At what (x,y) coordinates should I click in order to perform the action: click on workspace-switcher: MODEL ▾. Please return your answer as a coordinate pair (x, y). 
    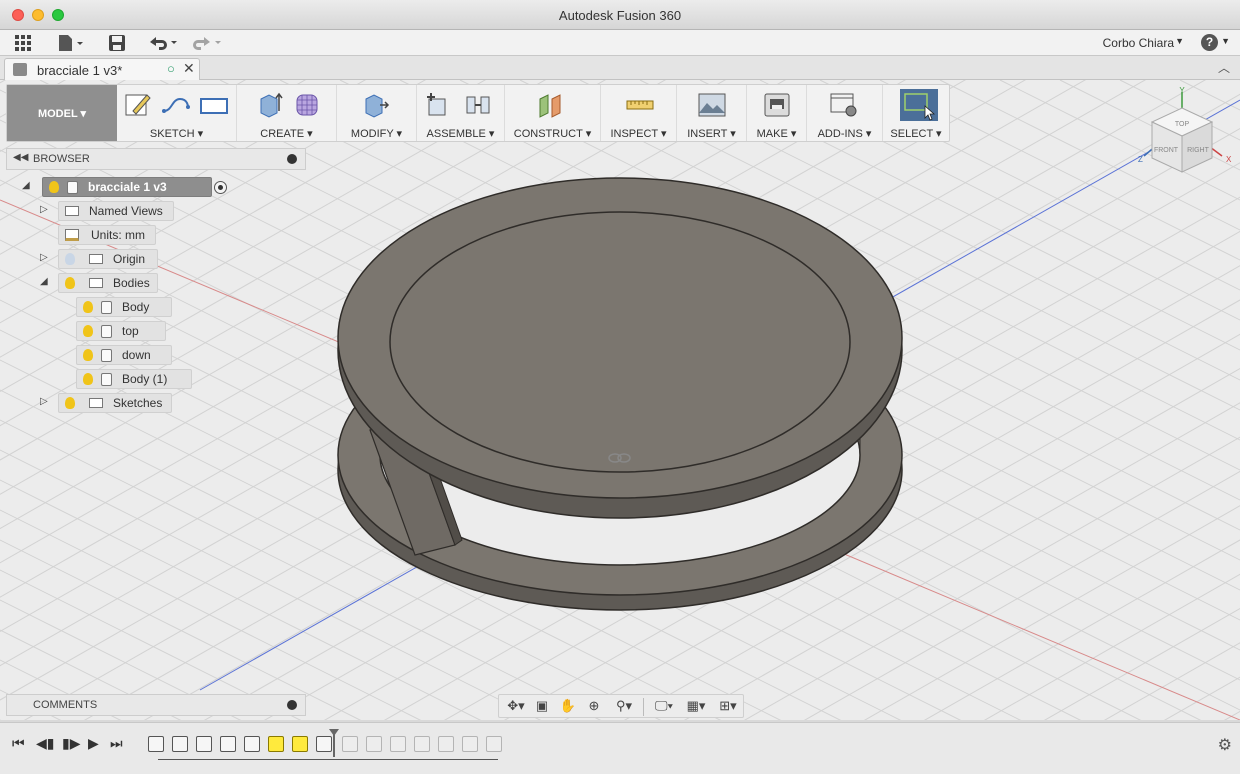
    Looking at the image, I should click on (62, 113).